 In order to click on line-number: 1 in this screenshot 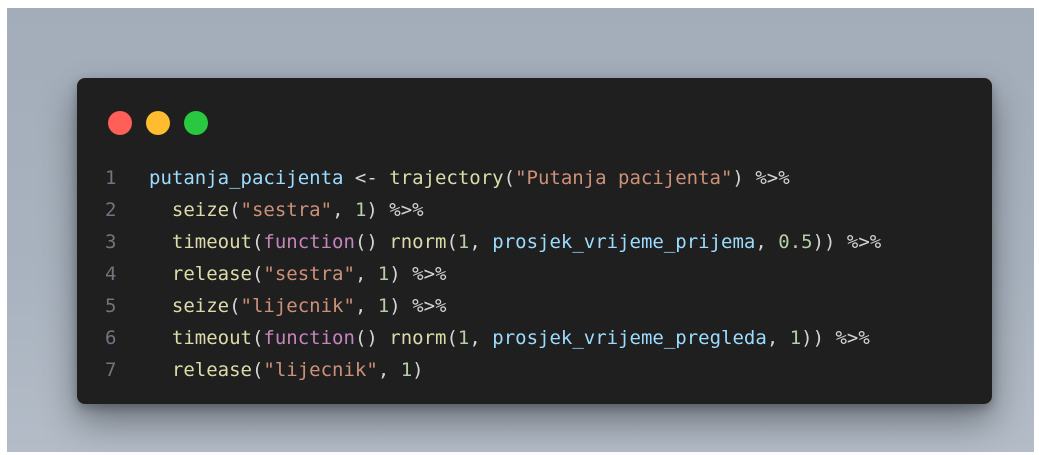, I will do `click(111, 178)`.